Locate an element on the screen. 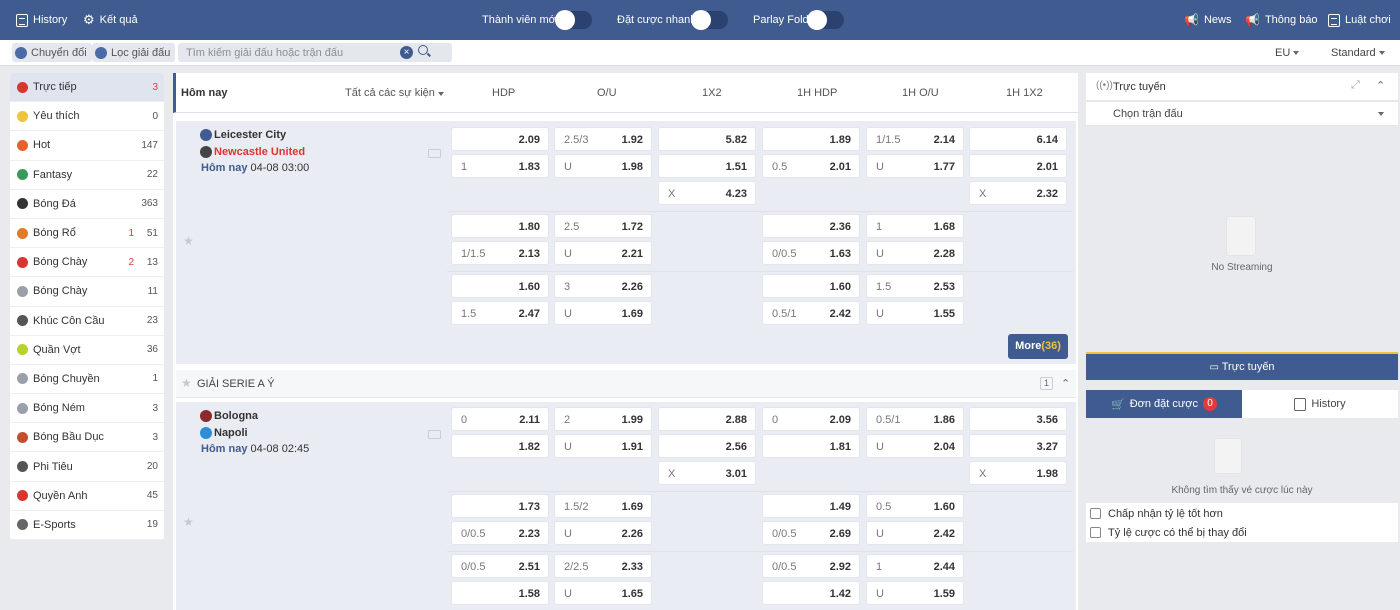 This screenshot has width=1400, height=610. odds-cell: X 4.23 is located at coordinates (707, 193).